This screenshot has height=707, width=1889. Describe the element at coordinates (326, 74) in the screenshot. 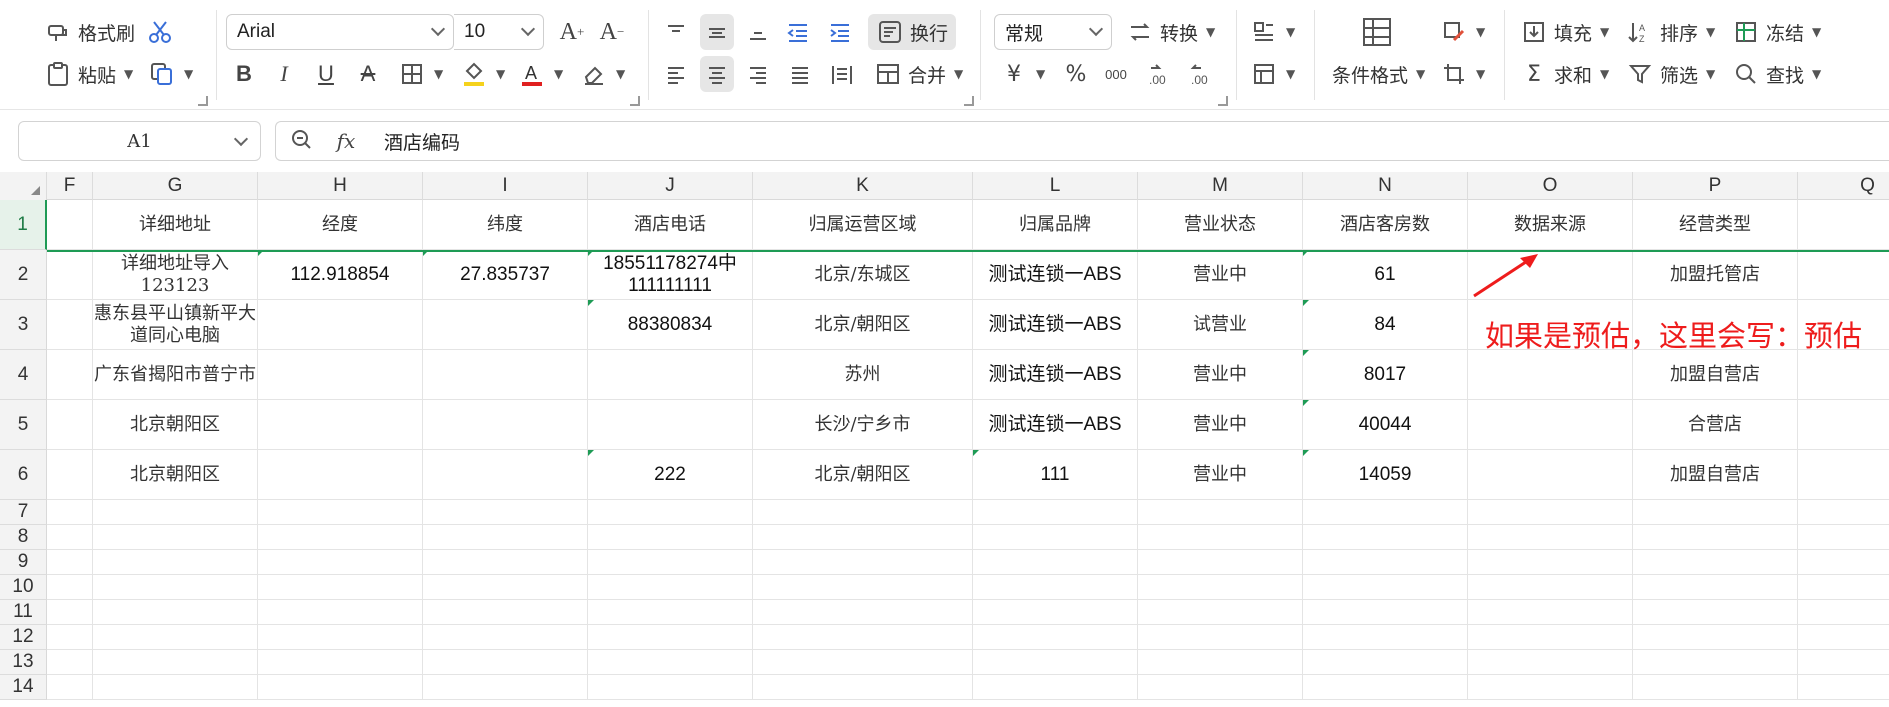

I see `underline-button: U` at that location.